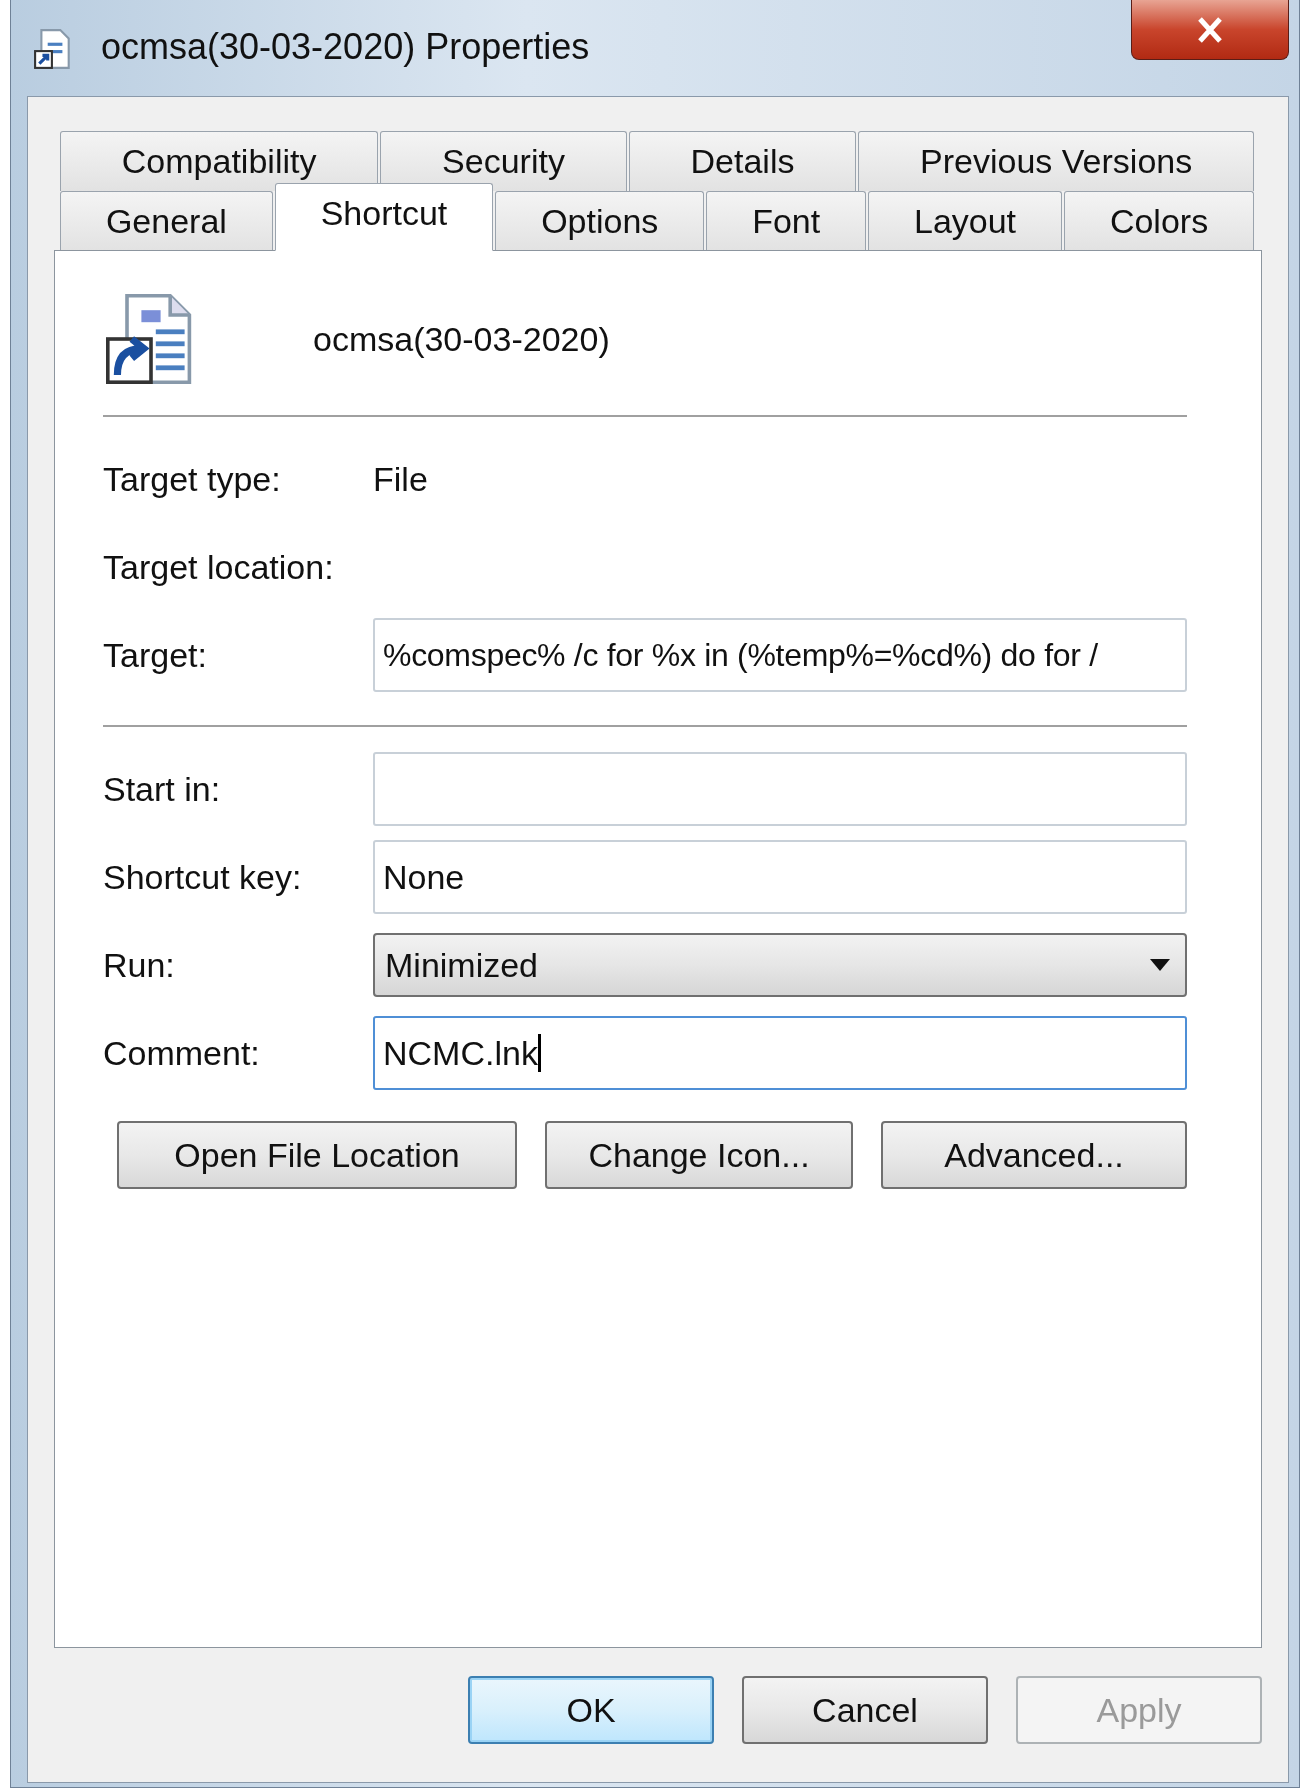 The width and height of the screenshot is (1314, 1788). Describe the element at coordinates (742, 161) in the screenshot. I see `tab: Details` at that location.